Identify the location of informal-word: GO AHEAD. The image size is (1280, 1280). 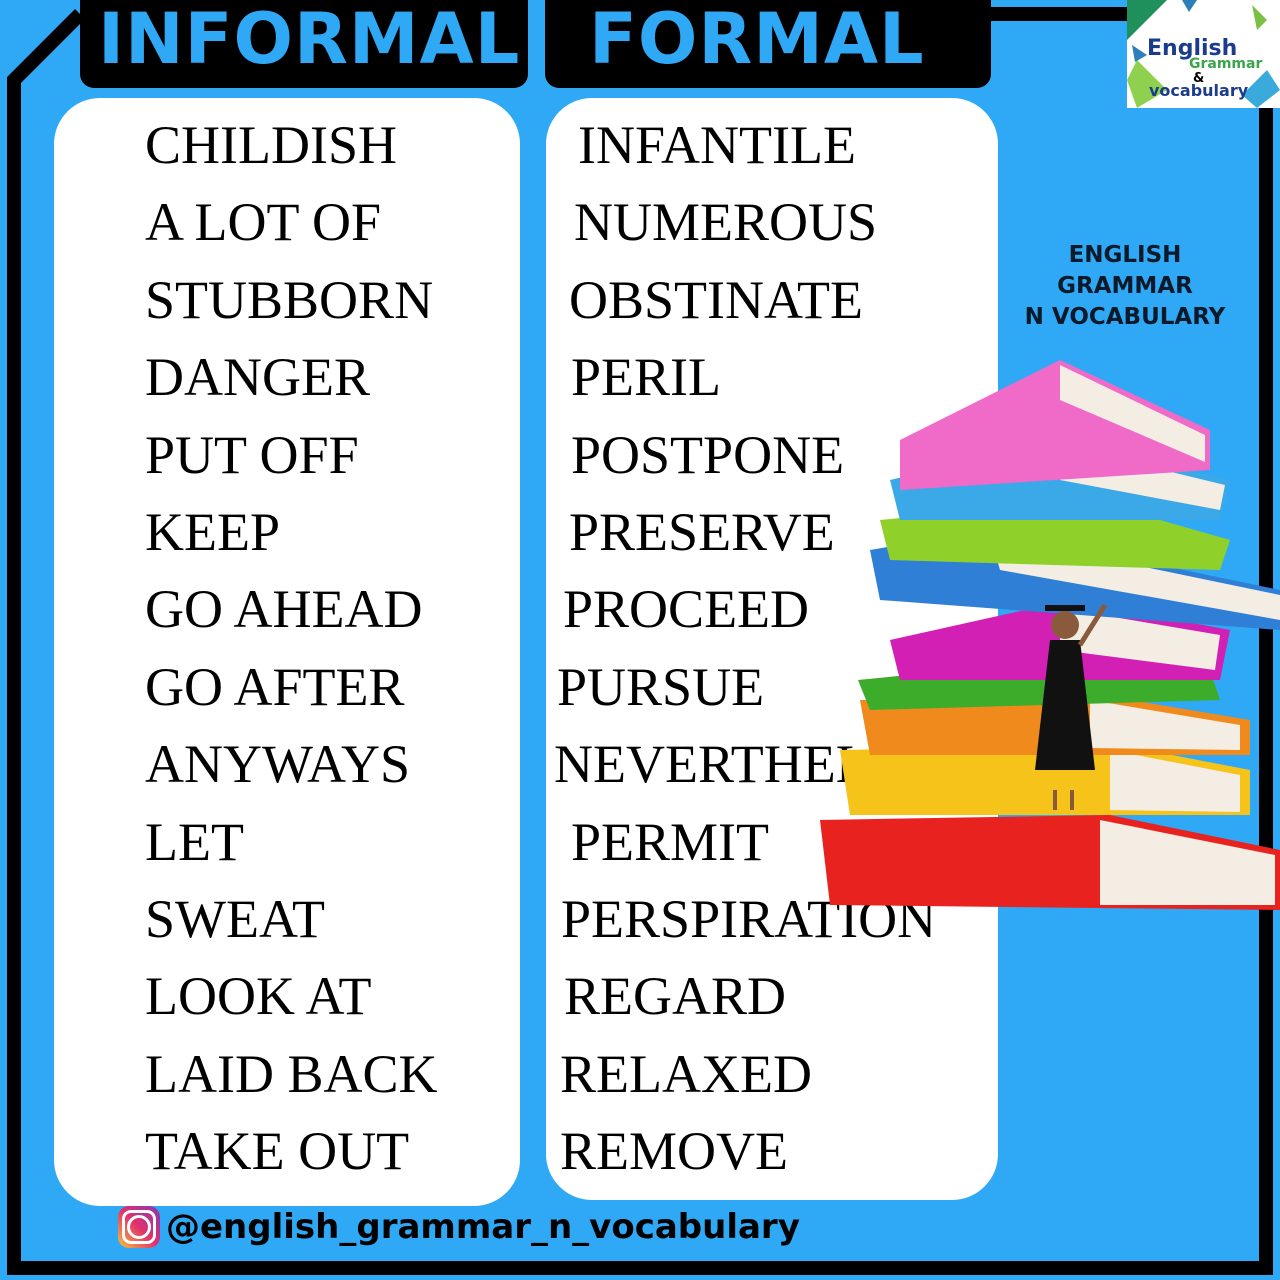
(284, 609).